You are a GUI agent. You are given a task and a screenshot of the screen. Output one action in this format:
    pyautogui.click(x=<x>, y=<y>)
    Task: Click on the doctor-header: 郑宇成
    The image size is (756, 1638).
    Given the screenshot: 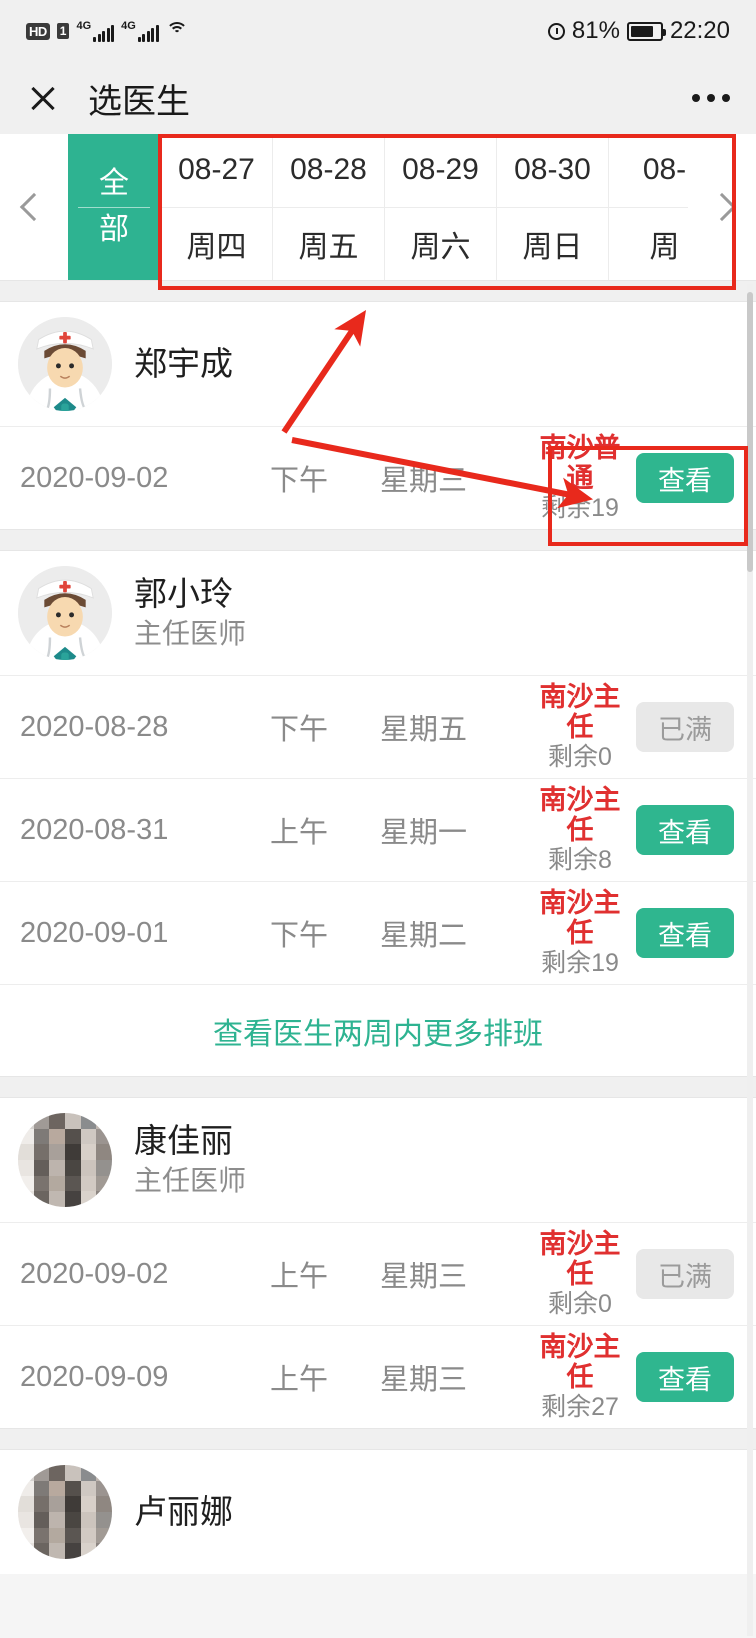 What is the action you would take?
    pyautogui.click(x=378, y=364)
    